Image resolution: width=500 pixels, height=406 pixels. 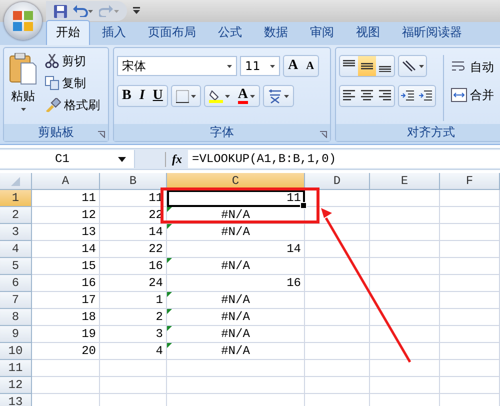 I want to click on copy-icon, so click(x=52, y=83).